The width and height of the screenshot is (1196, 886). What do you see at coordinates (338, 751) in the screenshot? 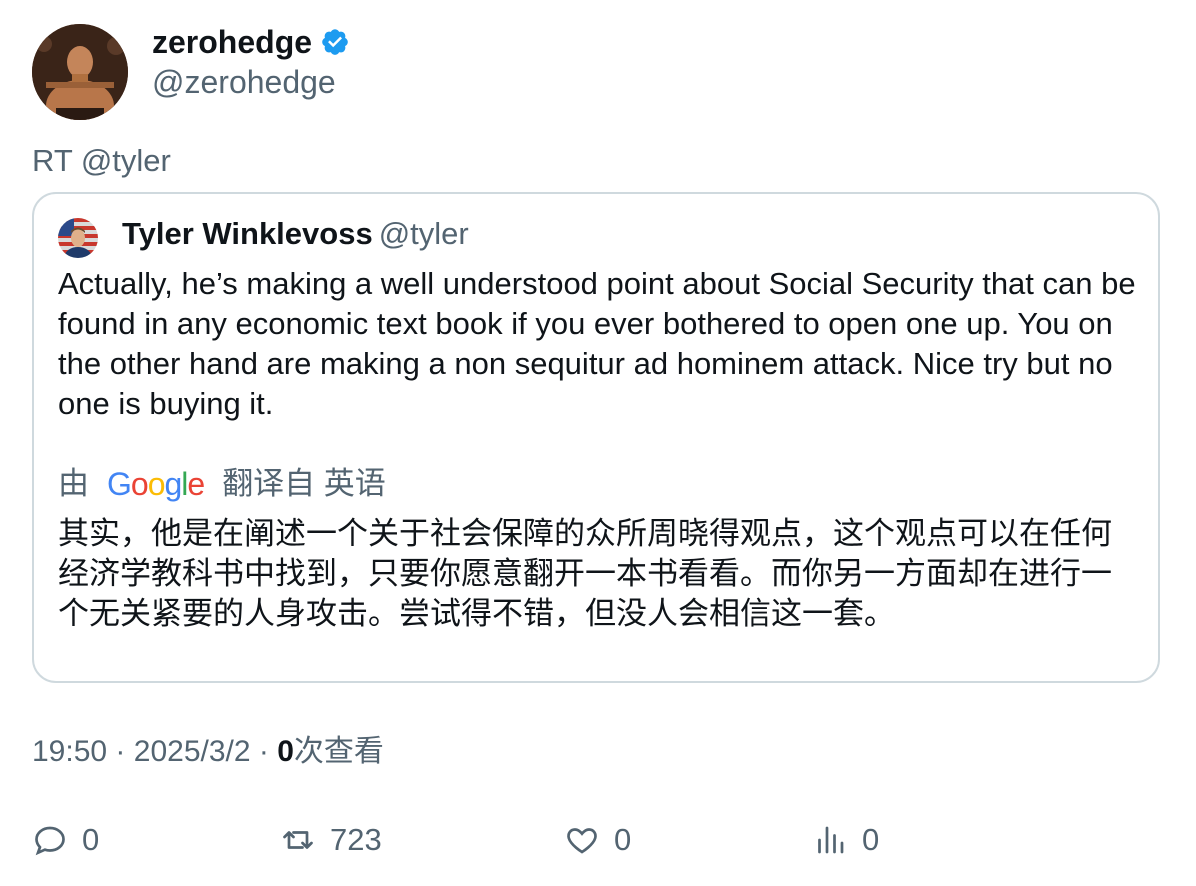
I see `views-label: 次查看` at bounding box center [338, 751].